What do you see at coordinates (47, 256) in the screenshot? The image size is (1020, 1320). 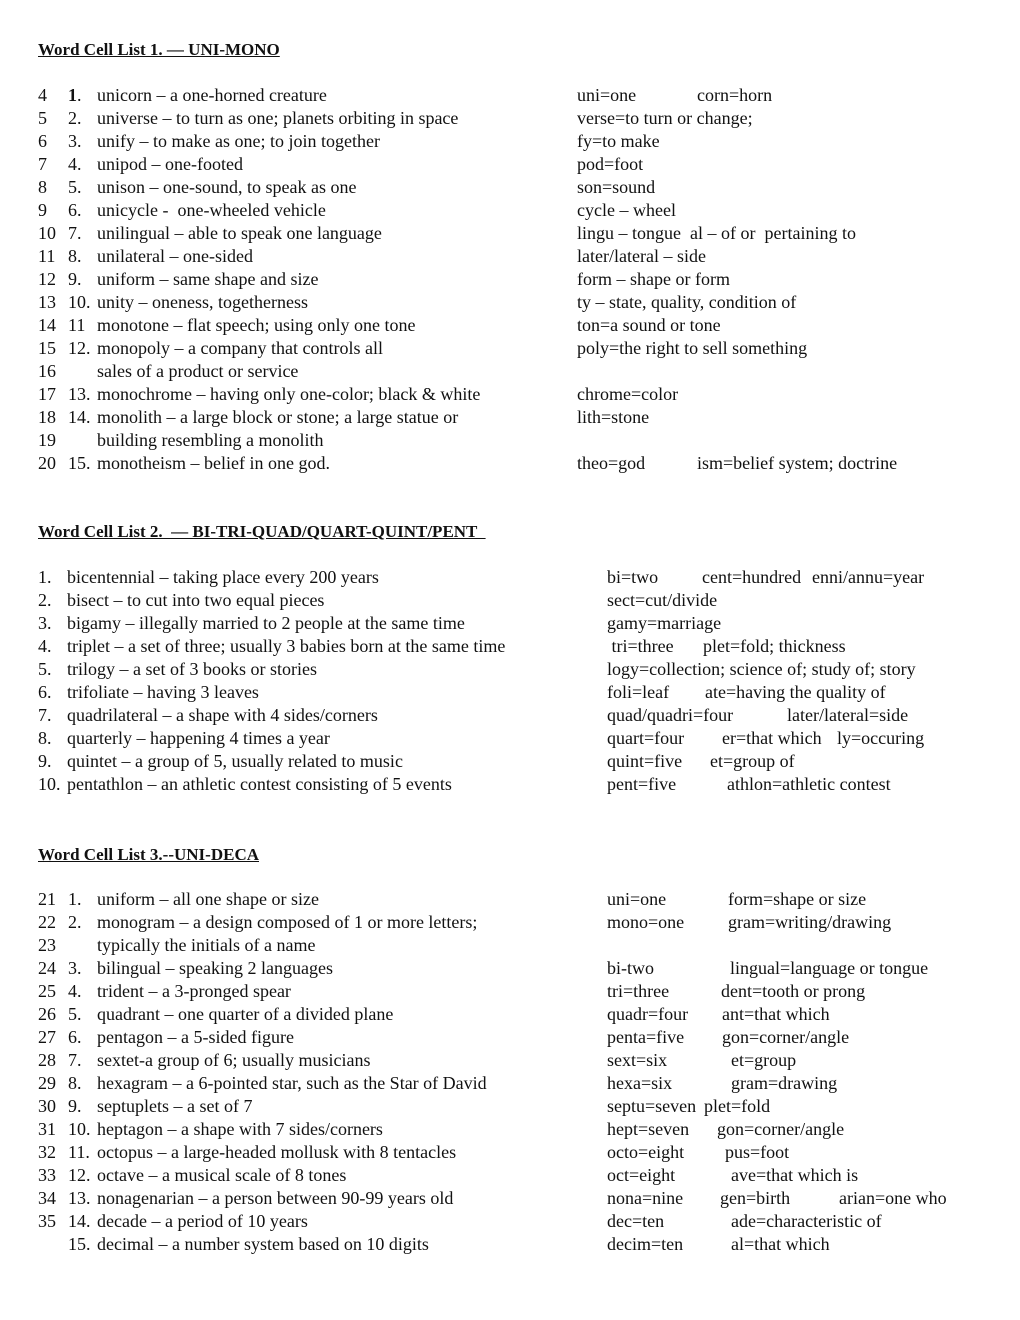 I see `line-number: 11` at bounding box center [47, 256].